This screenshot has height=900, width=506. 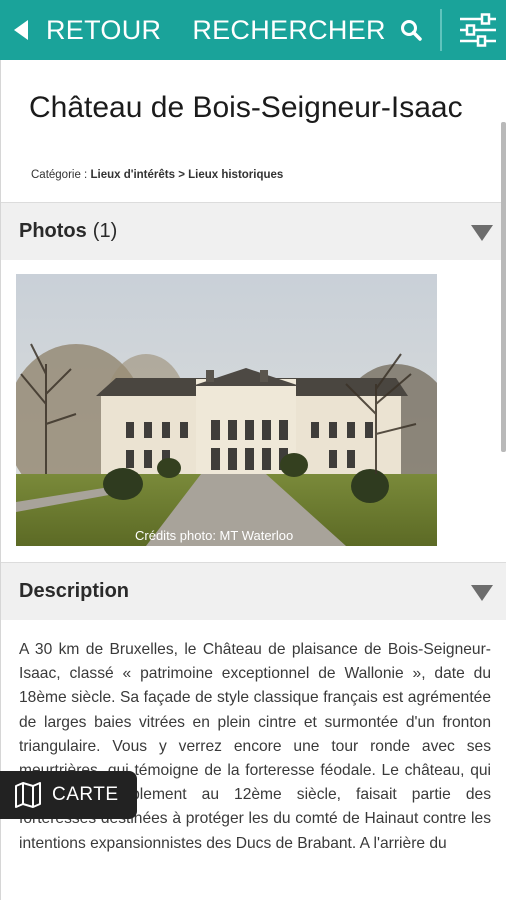 I want to click on map-button: CARTE, so click(x=68, y=795).